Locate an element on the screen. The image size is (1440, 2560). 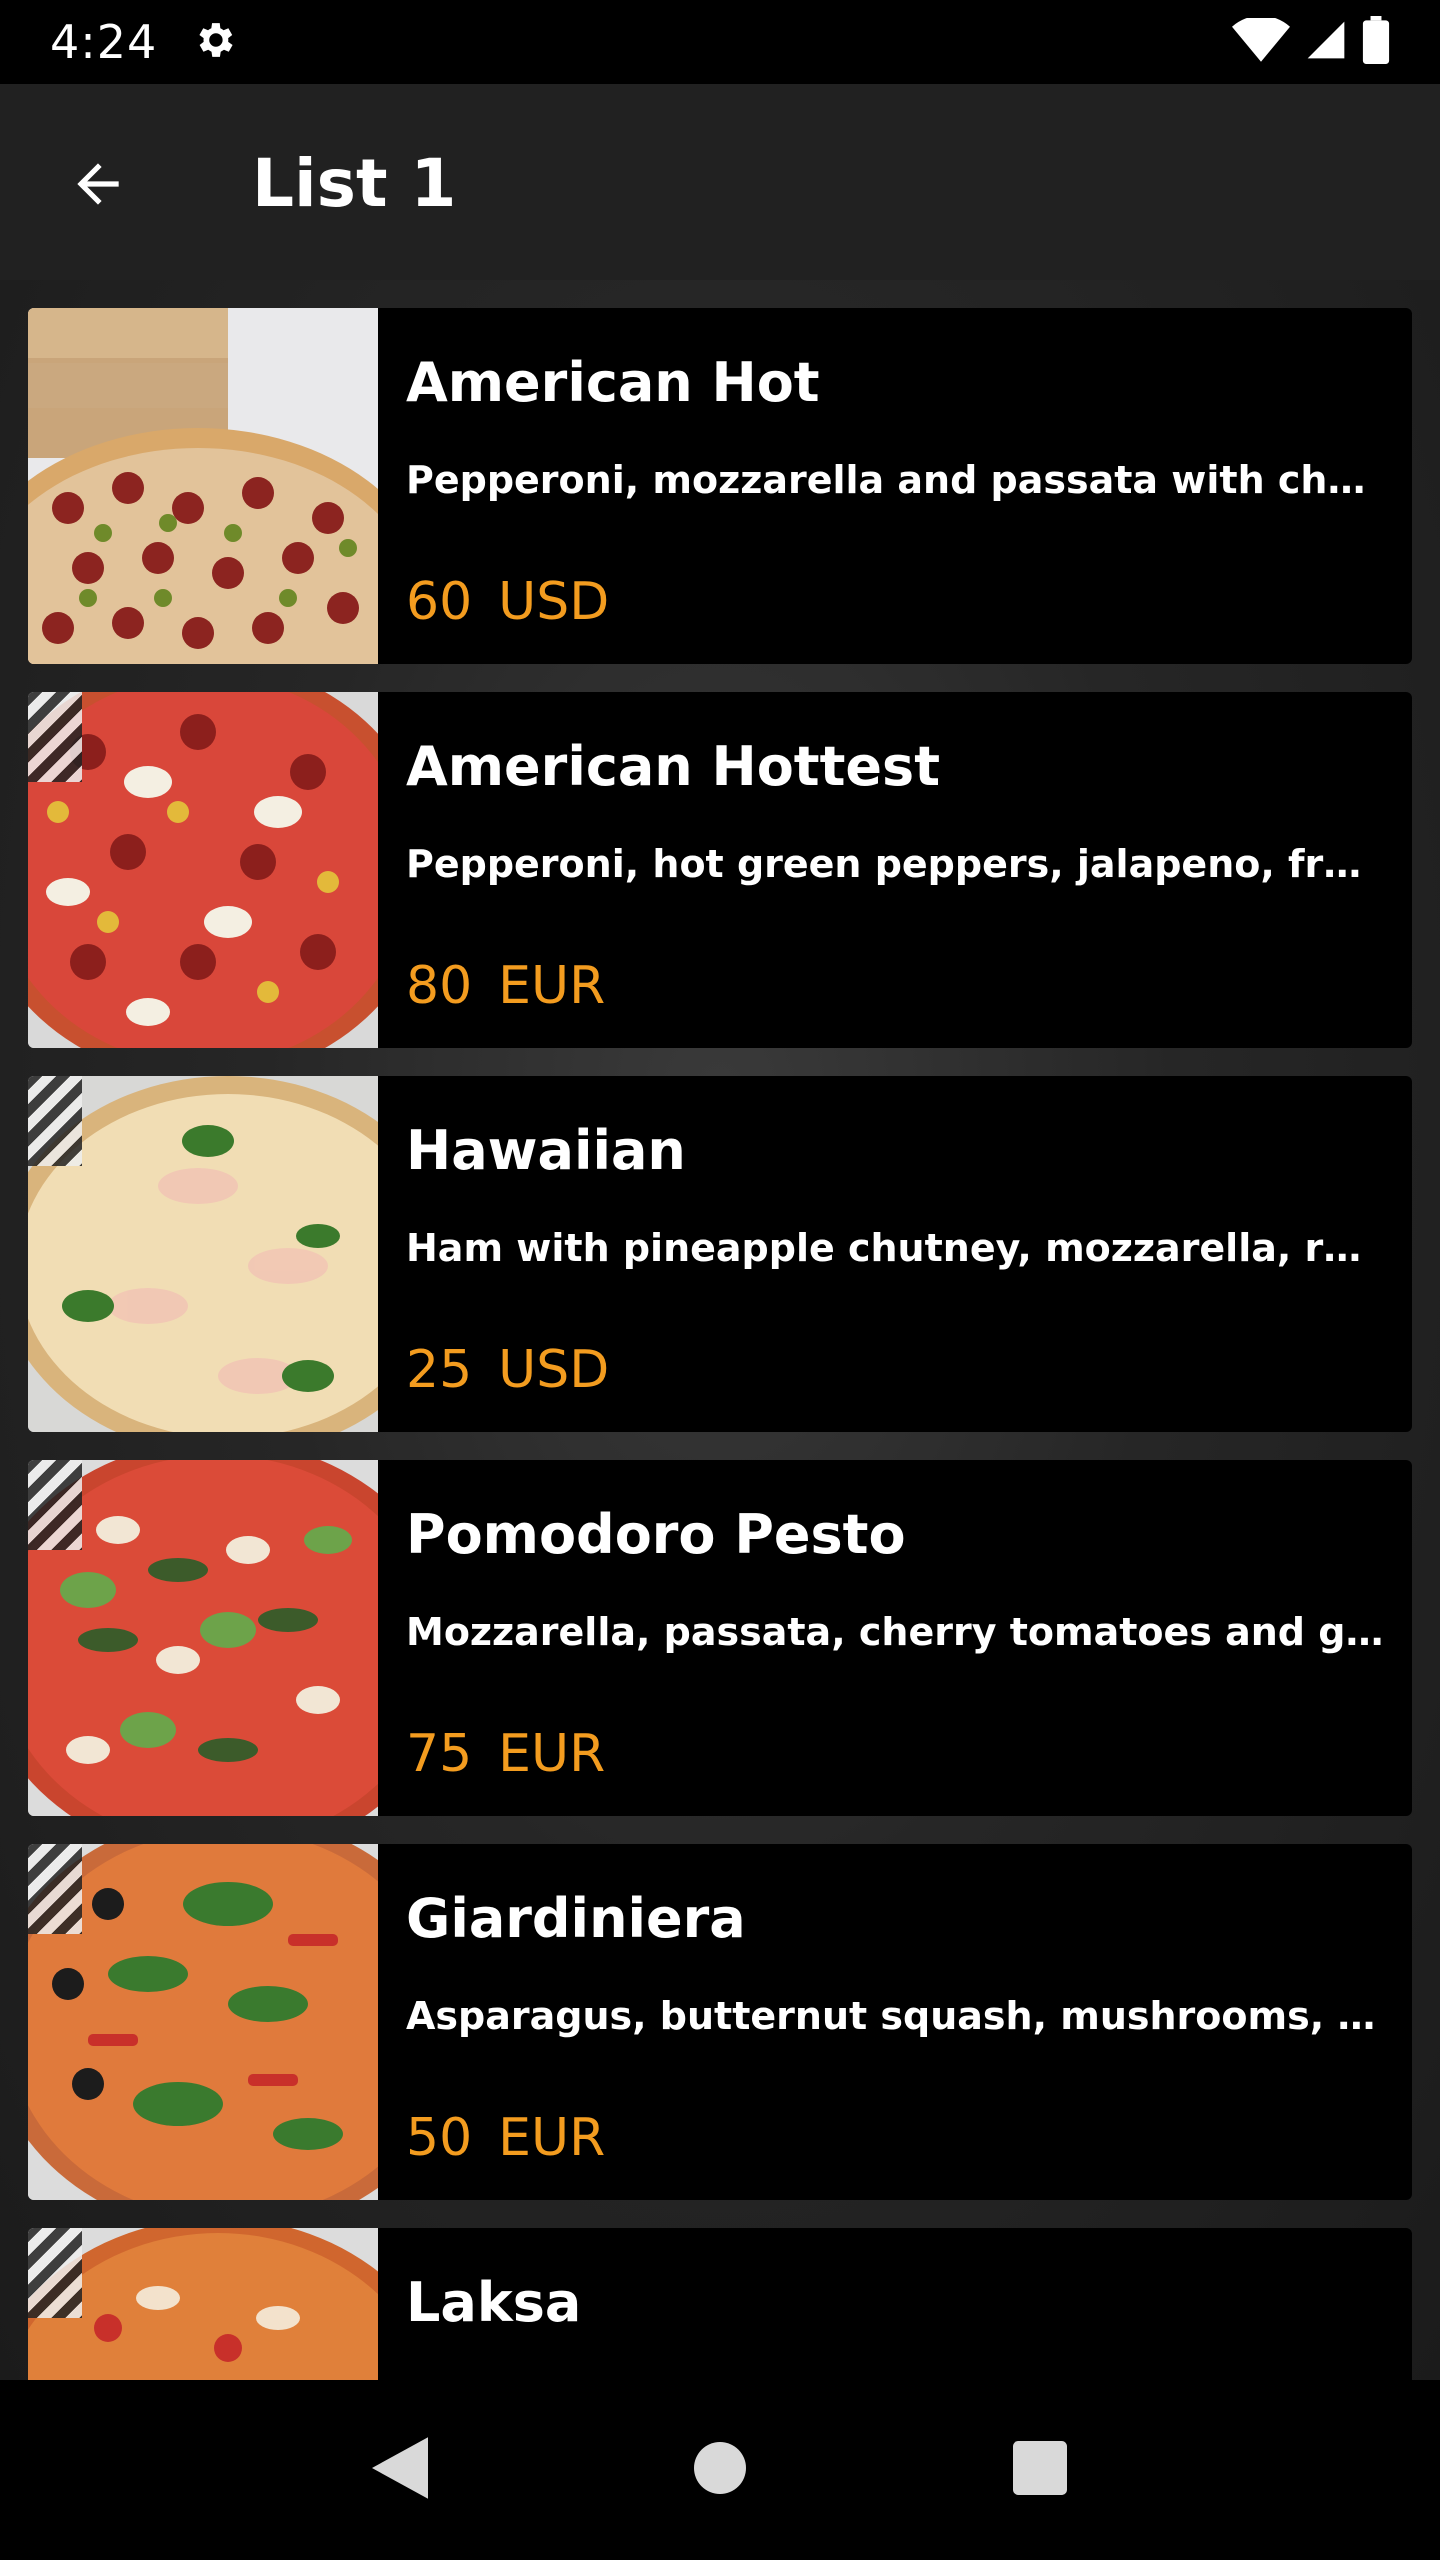
item-price: 60 USD is located at coordinates (507, 602).